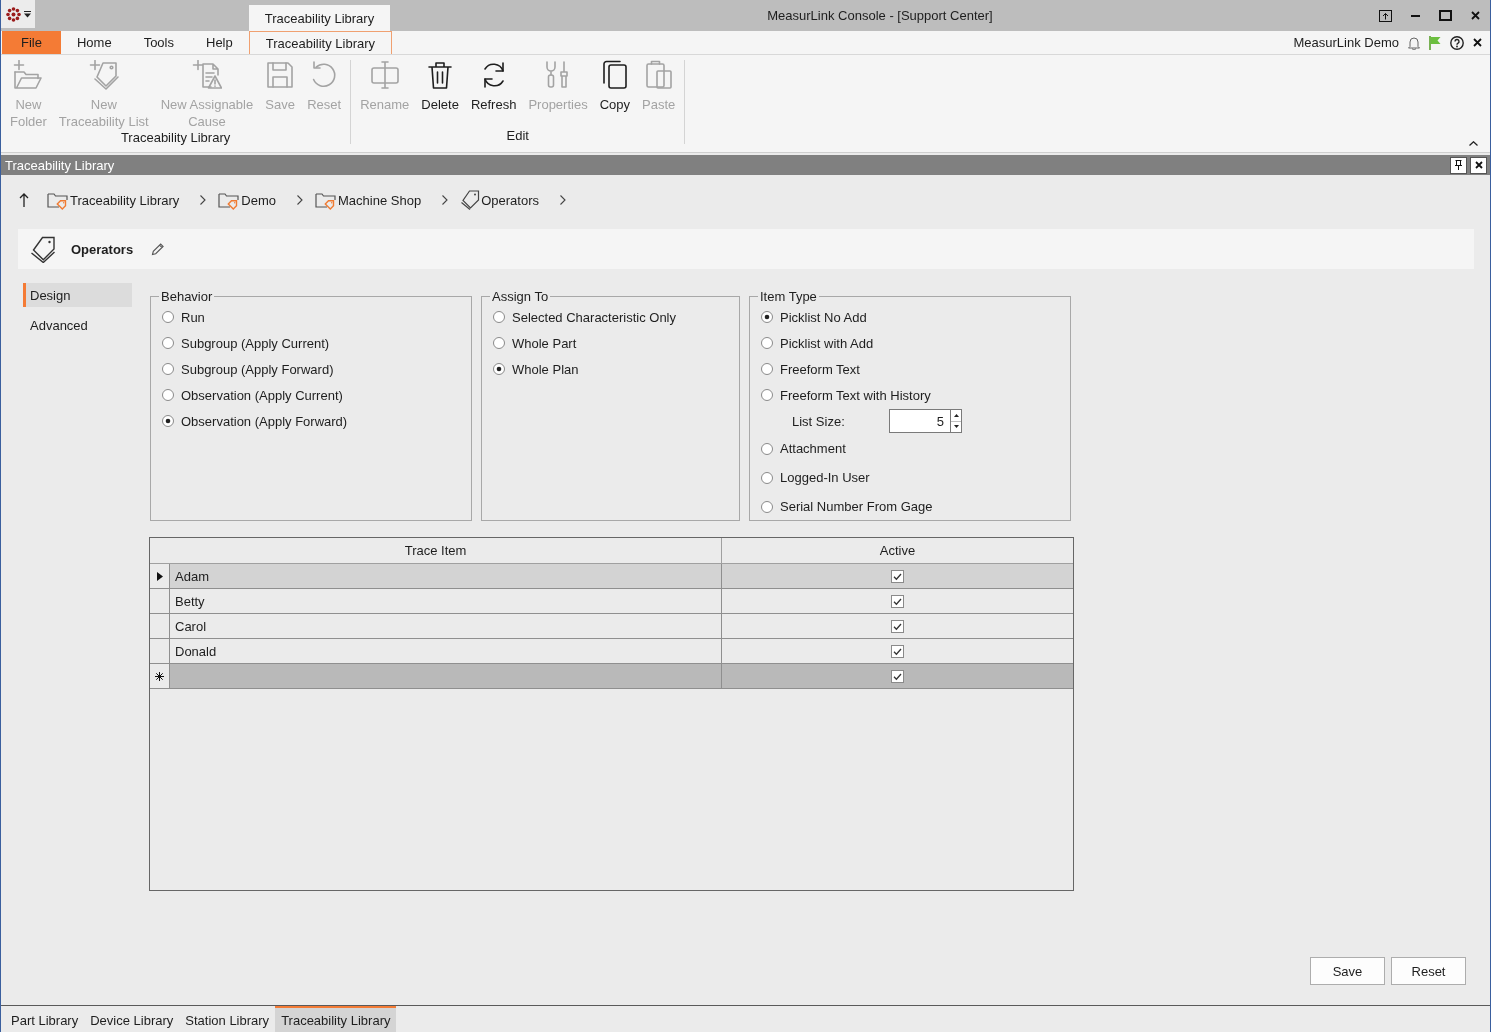 The image size is (1491, 1032). Describe the element at coordinates (311, 395) in the screenshot. I see `radio-option: Observation (Apply Current)` at that location.